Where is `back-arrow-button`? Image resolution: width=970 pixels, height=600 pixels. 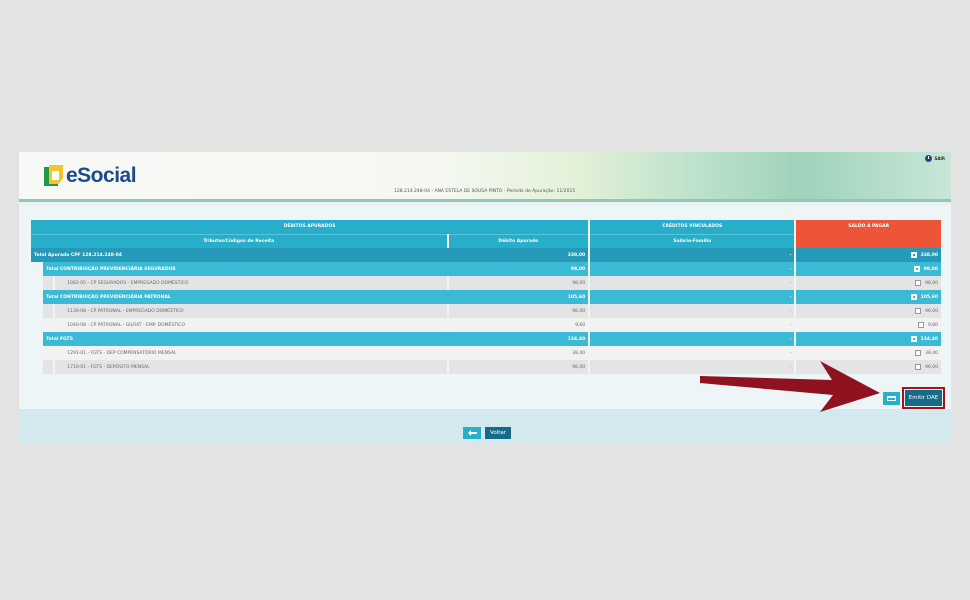 back-arrow-button is located at coordinates (472, 433).